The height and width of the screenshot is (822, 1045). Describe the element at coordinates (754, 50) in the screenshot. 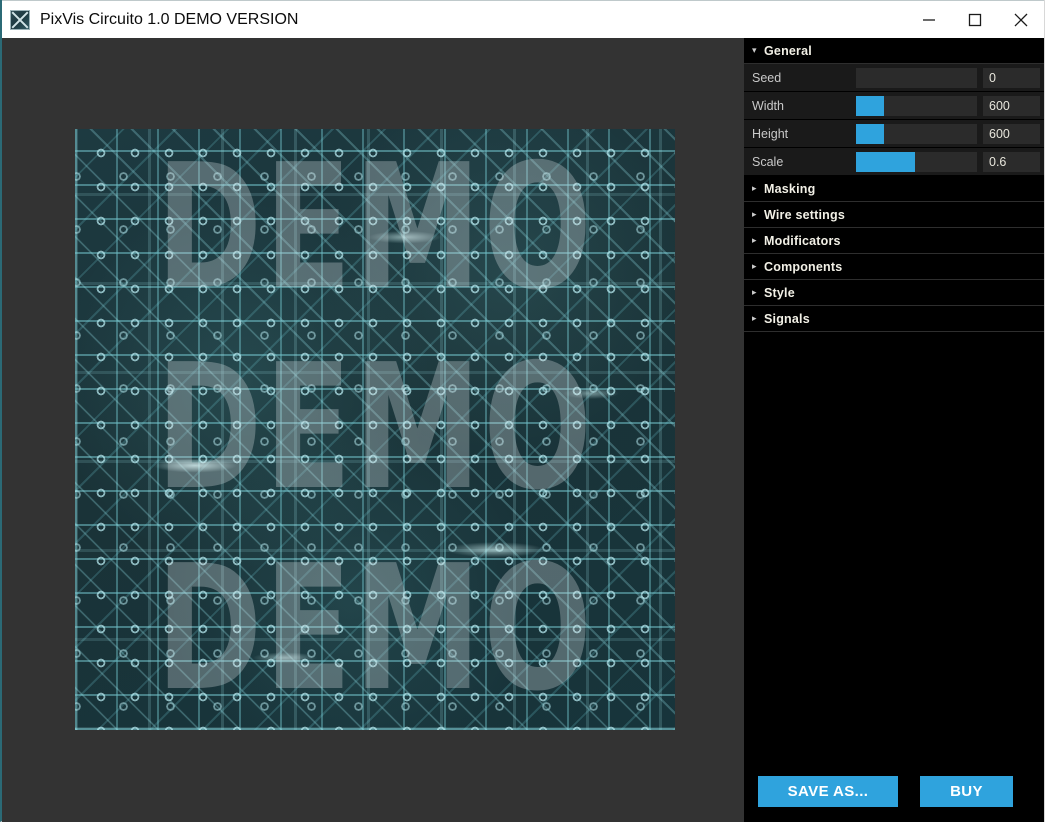

I see `chevron-down-icon: ▾` at that location.